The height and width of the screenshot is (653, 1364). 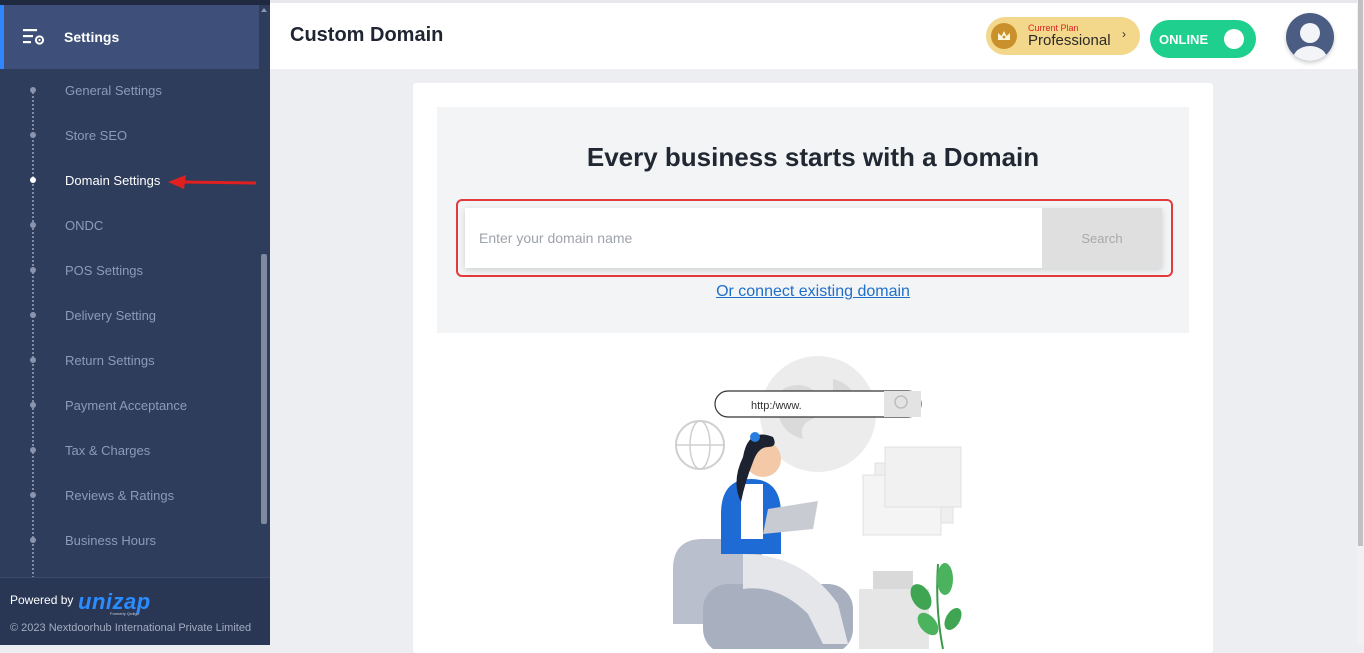 I want to click on sidebar-item-return-settings: Return Settings, so click(x=129, y=360).